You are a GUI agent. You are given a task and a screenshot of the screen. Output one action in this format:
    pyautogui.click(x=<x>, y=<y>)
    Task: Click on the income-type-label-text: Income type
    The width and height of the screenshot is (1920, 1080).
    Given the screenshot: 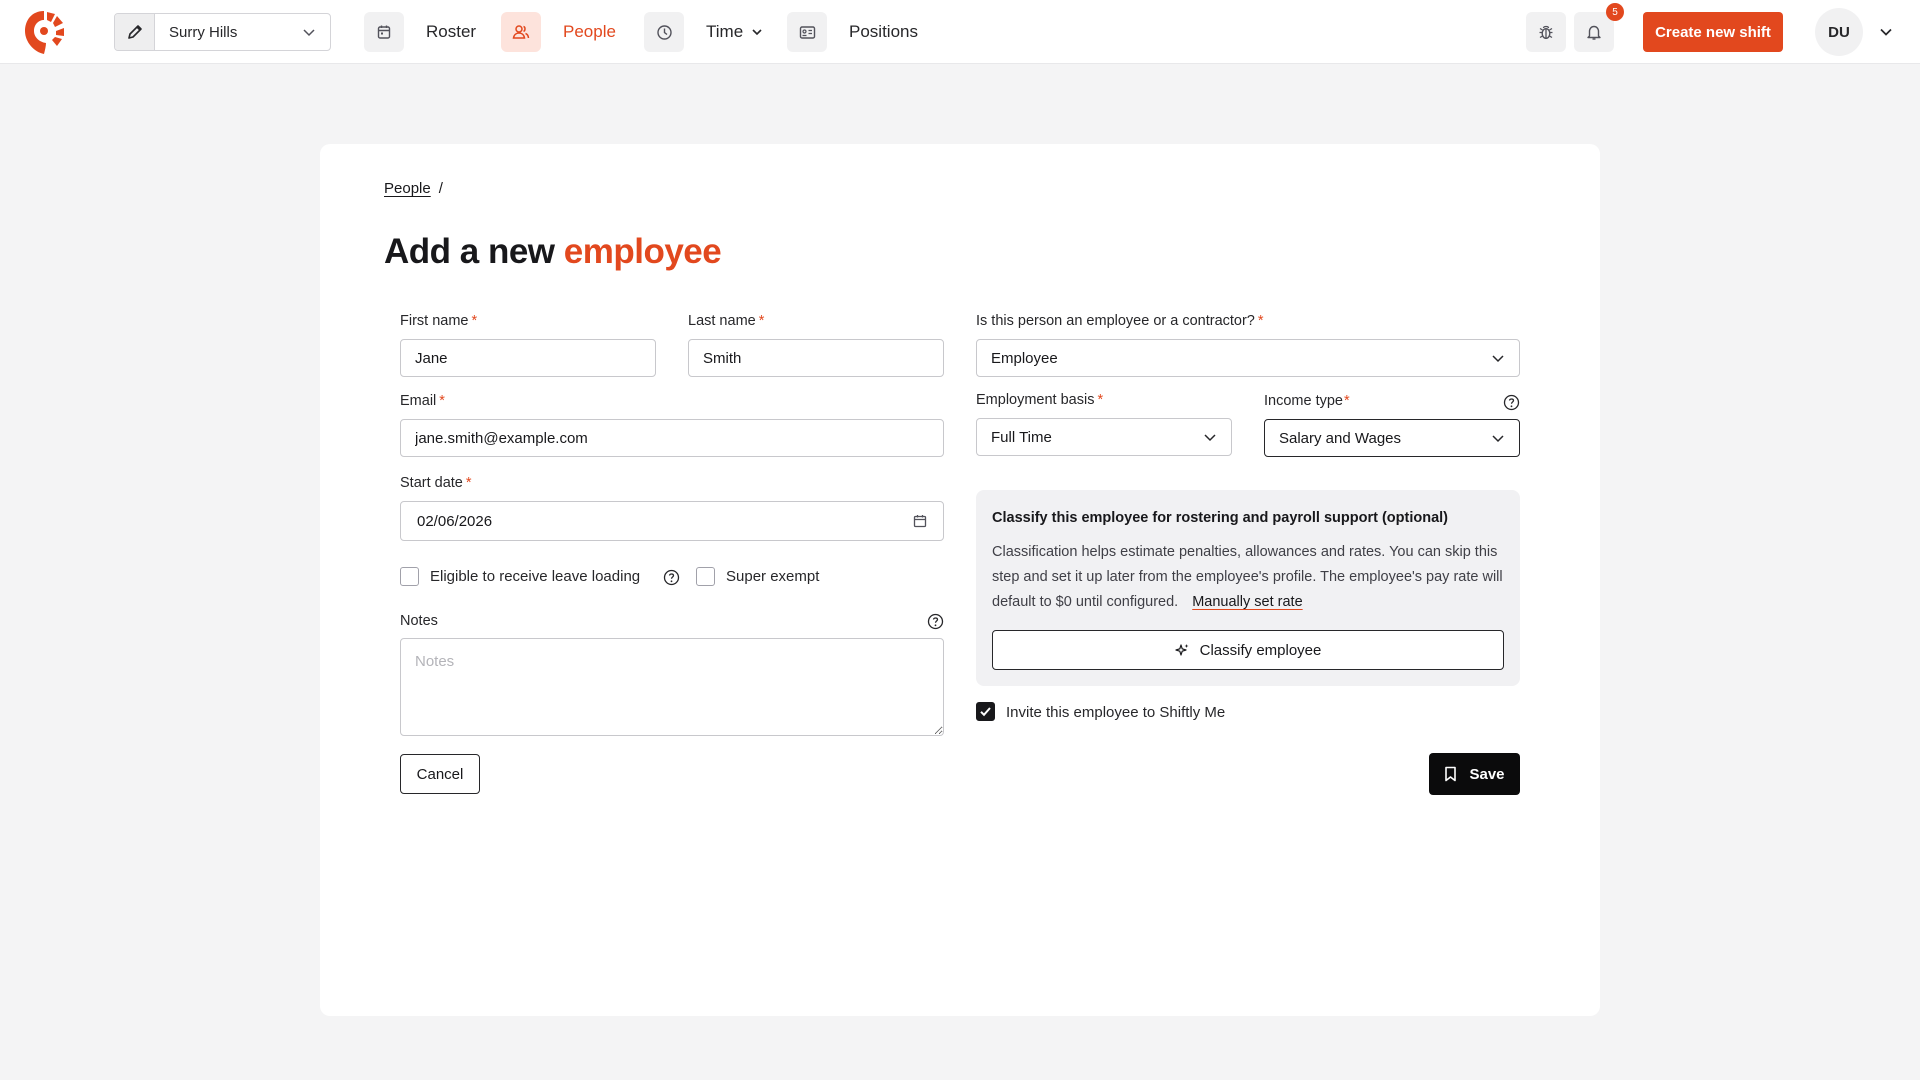 What is the action you would take?
    pyautogui.click(x=1303, y=401)
    